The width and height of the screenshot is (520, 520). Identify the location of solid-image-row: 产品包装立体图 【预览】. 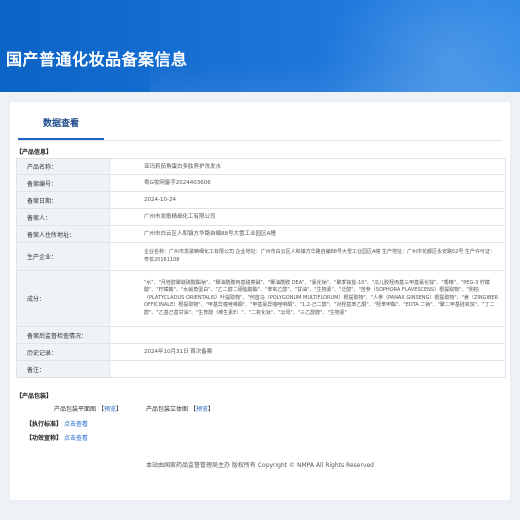
(180, 408).